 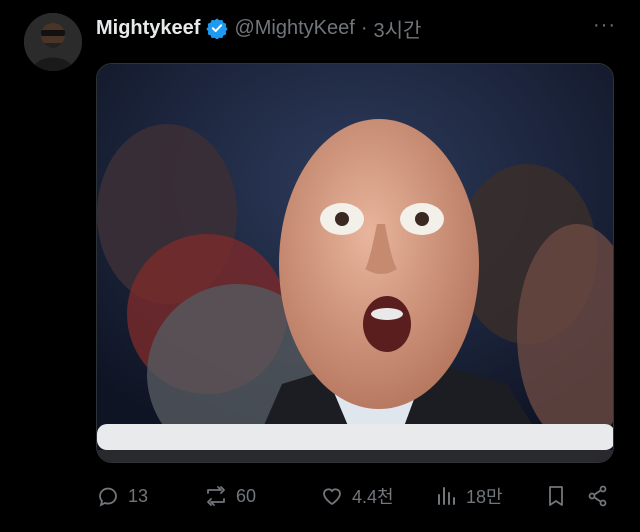 I want to click on like-count: 4.4천, so click(x=373, y=497).